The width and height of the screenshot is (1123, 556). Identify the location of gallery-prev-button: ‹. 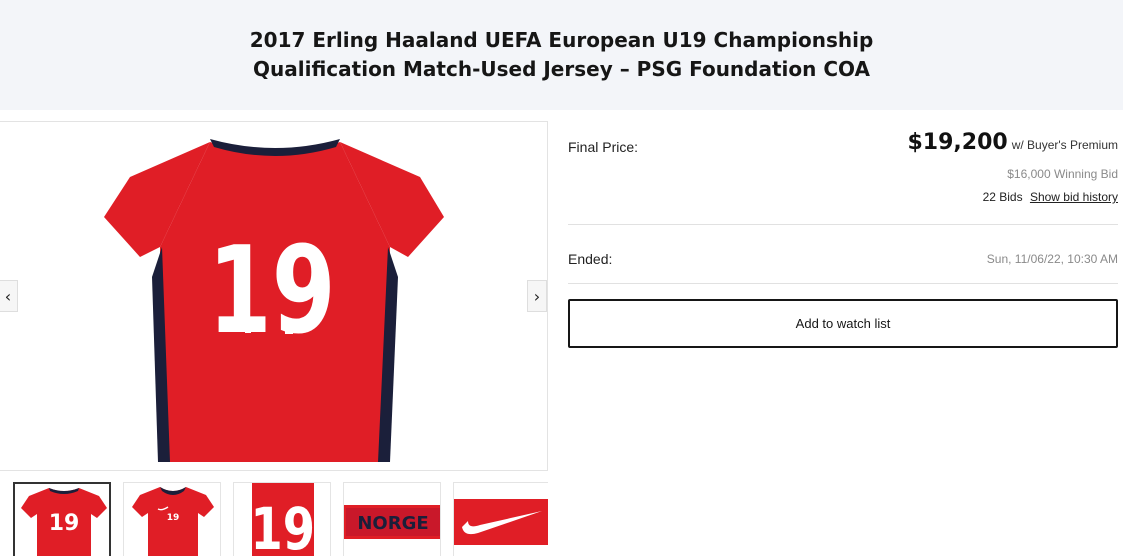
(9, 296).